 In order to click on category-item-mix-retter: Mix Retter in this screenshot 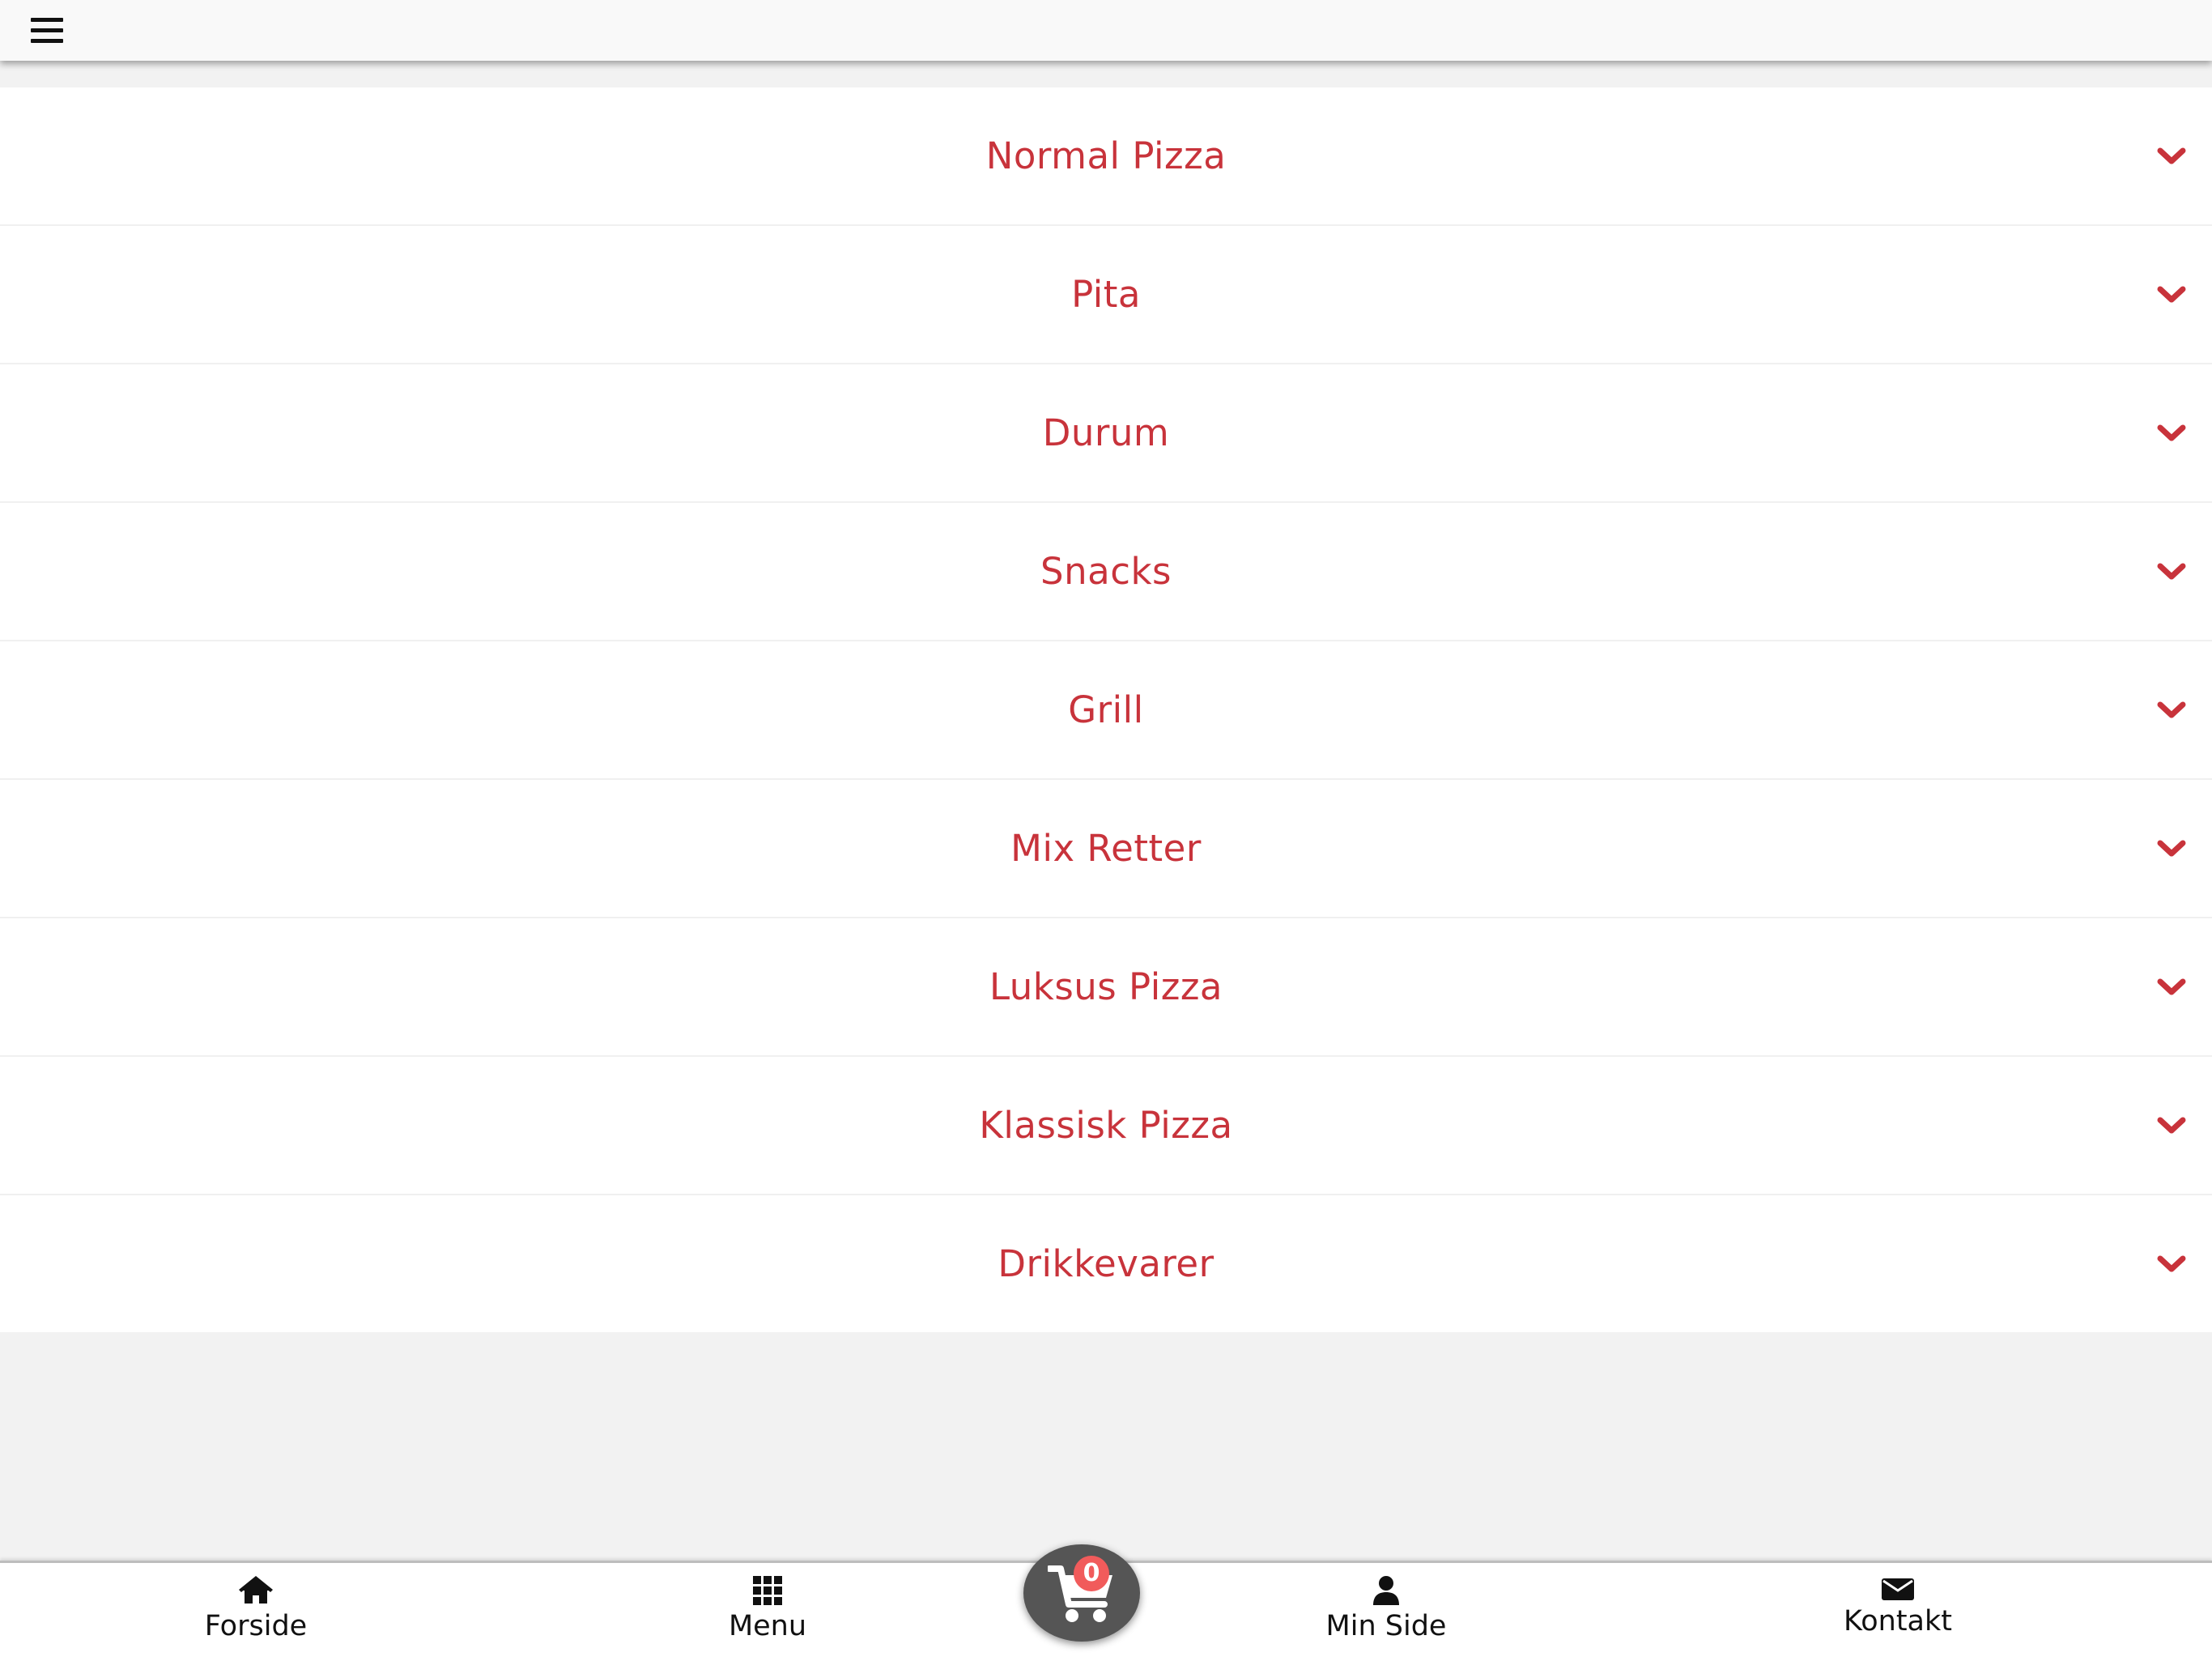, I will do `click(1106, 849)`.